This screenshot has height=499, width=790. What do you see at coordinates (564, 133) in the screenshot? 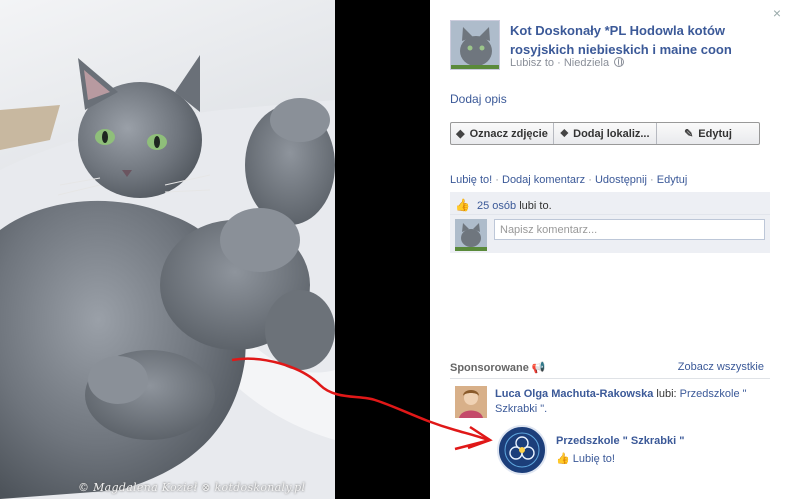
I see `location-pin-icon: ⬥` at bounding box center [564, 133].